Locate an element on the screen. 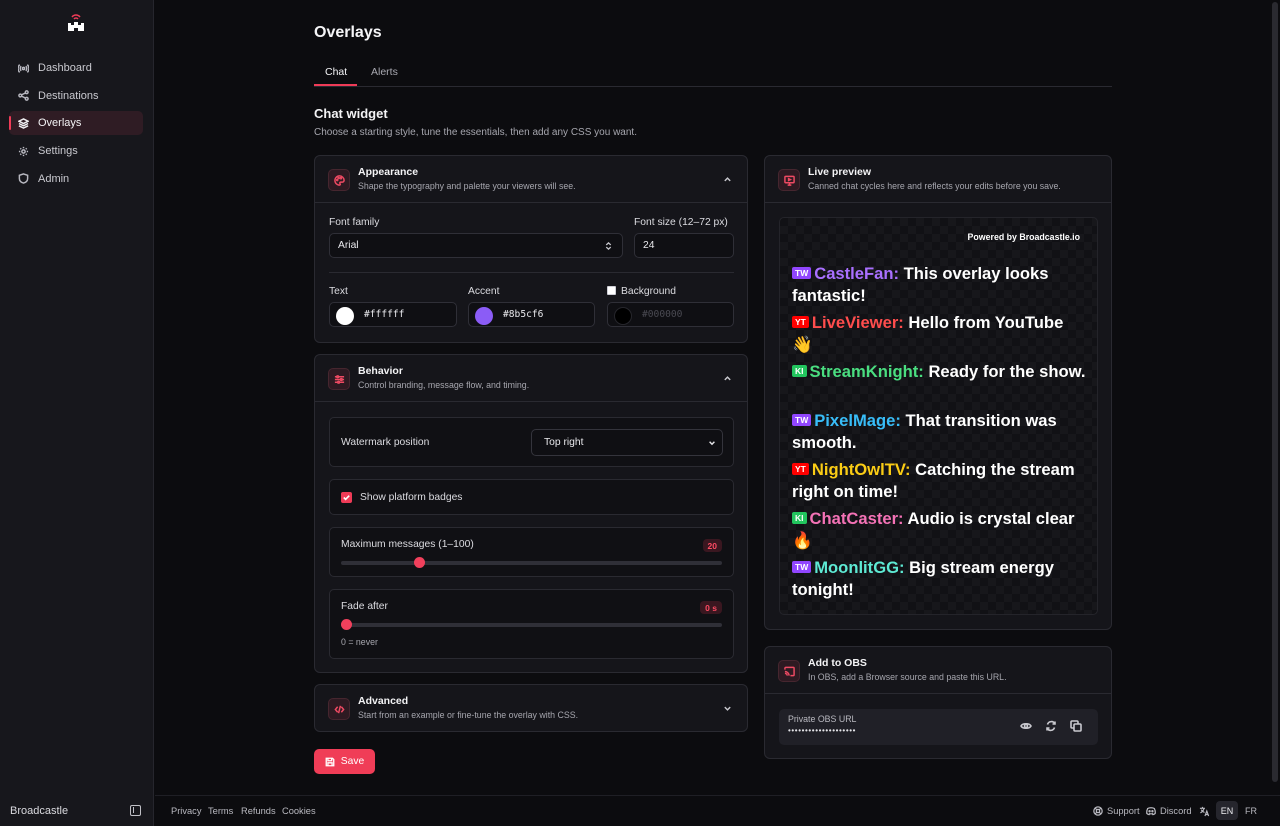  text-color-input: #ffffff is located at coordinates (393, 314).